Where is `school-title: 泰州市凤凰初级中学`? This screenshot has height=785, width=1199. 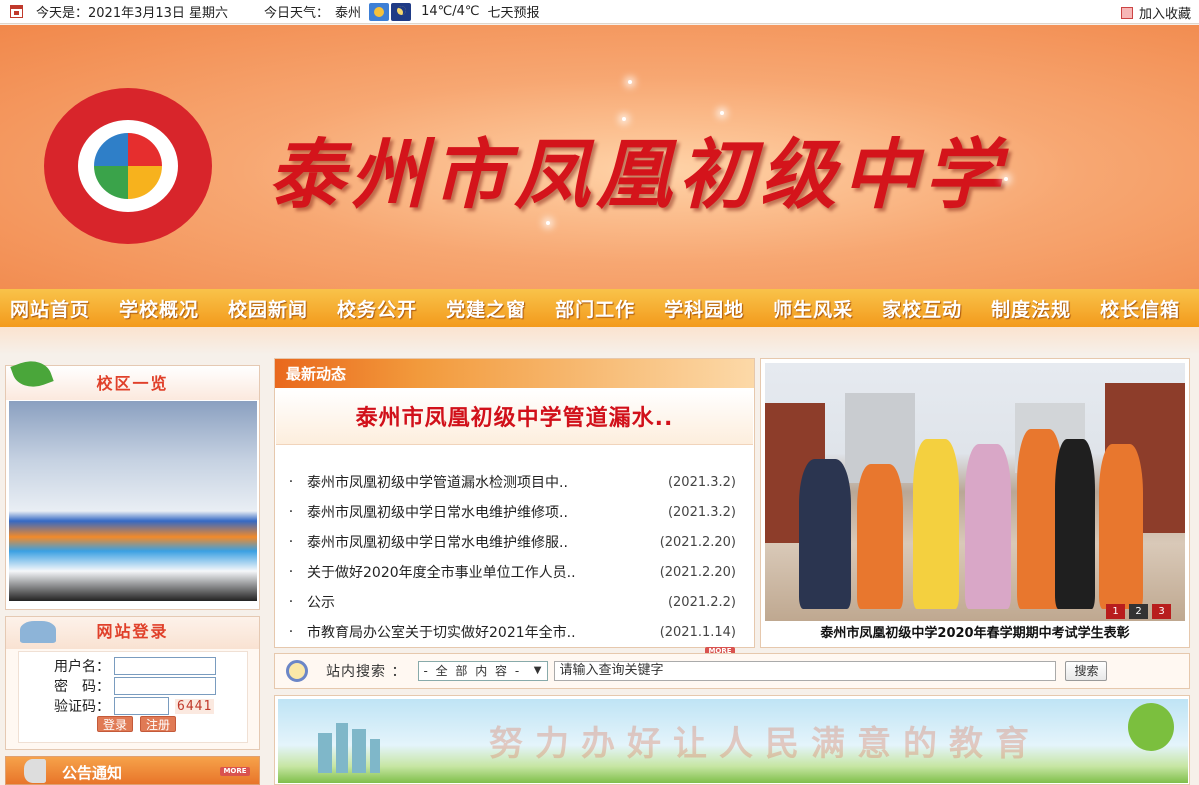
school-title: 泰州市凤凰初级中学 is located at coordinates (637, 174).